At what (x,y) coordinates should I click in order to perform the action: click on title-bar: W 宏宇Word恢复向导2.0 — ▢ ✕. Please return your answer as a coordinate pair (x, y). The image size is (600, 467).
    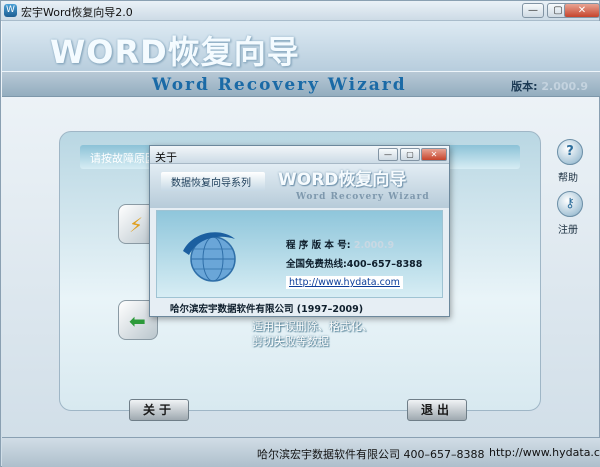
    Looking at the image, I should click on (300, 11).